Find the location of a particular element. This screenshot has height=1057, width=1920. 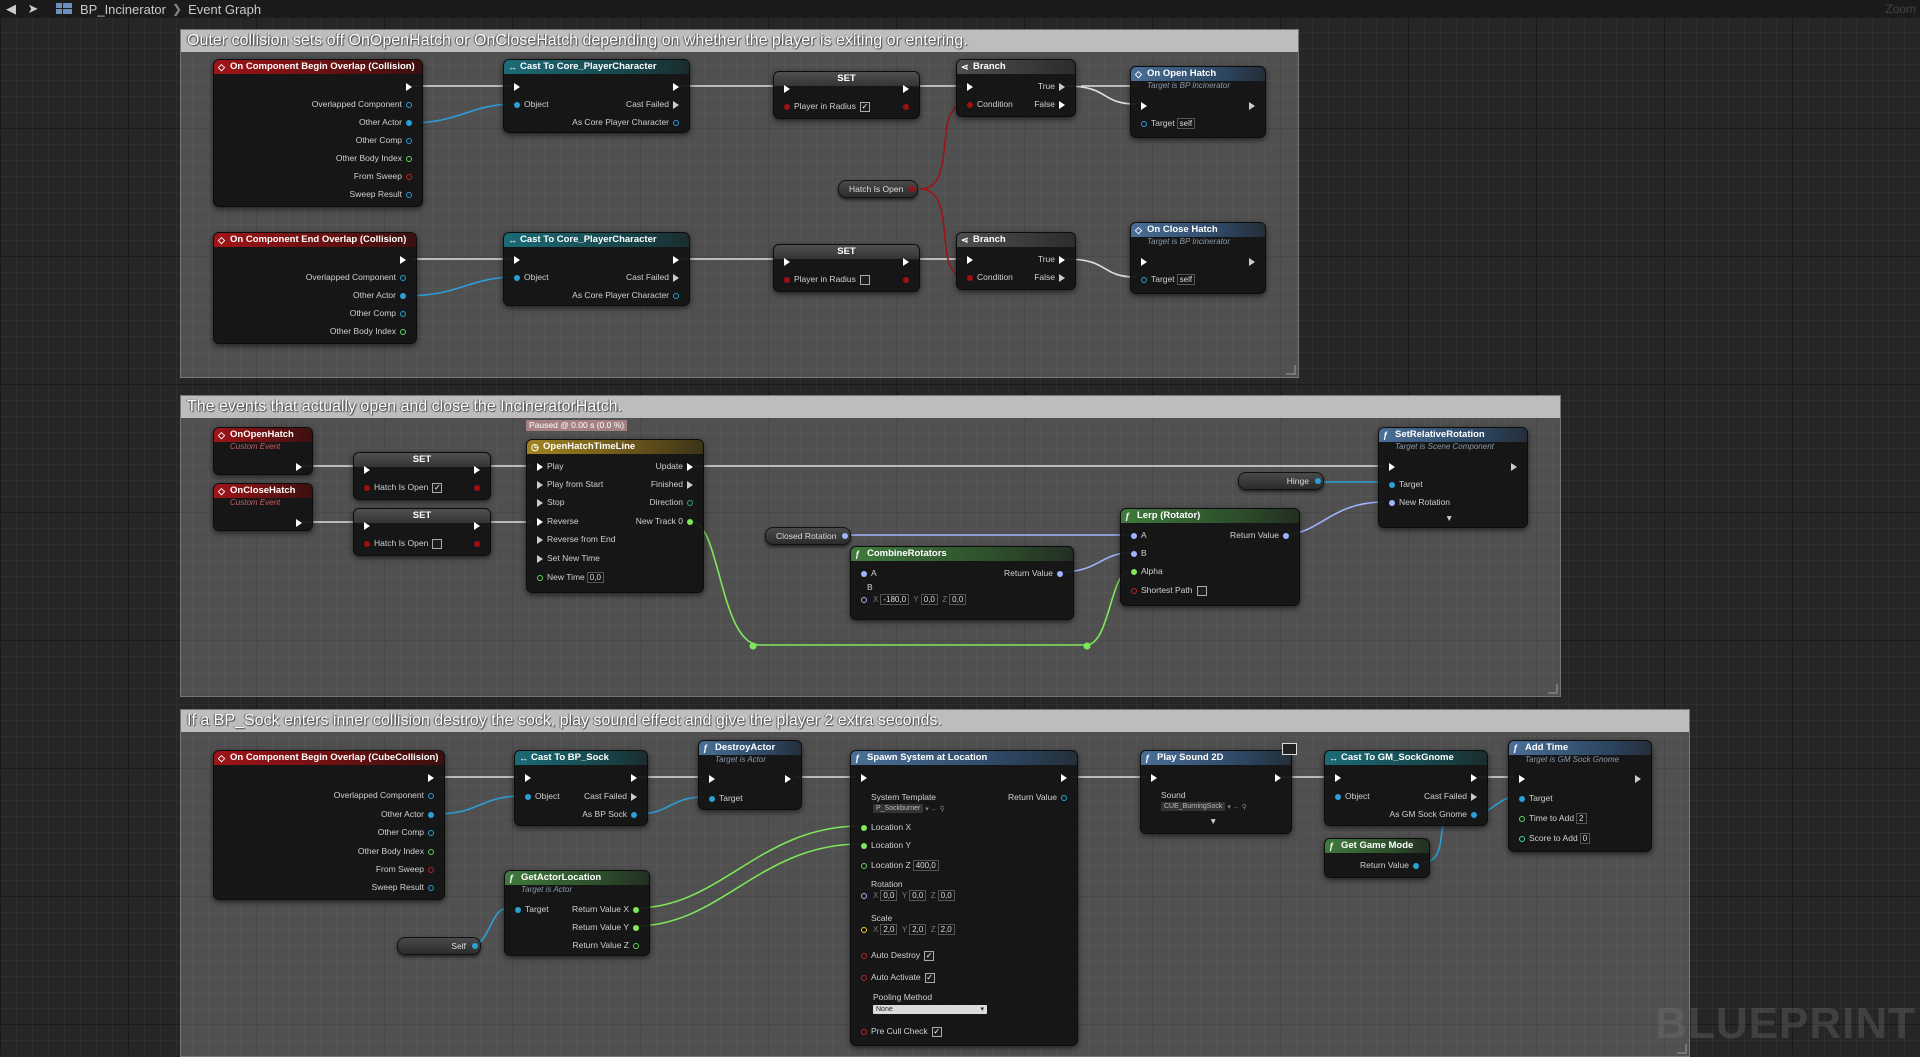

destroy-actor: ƒ DestroyActor Target is Actor Target is located at coordinates (750, 775).